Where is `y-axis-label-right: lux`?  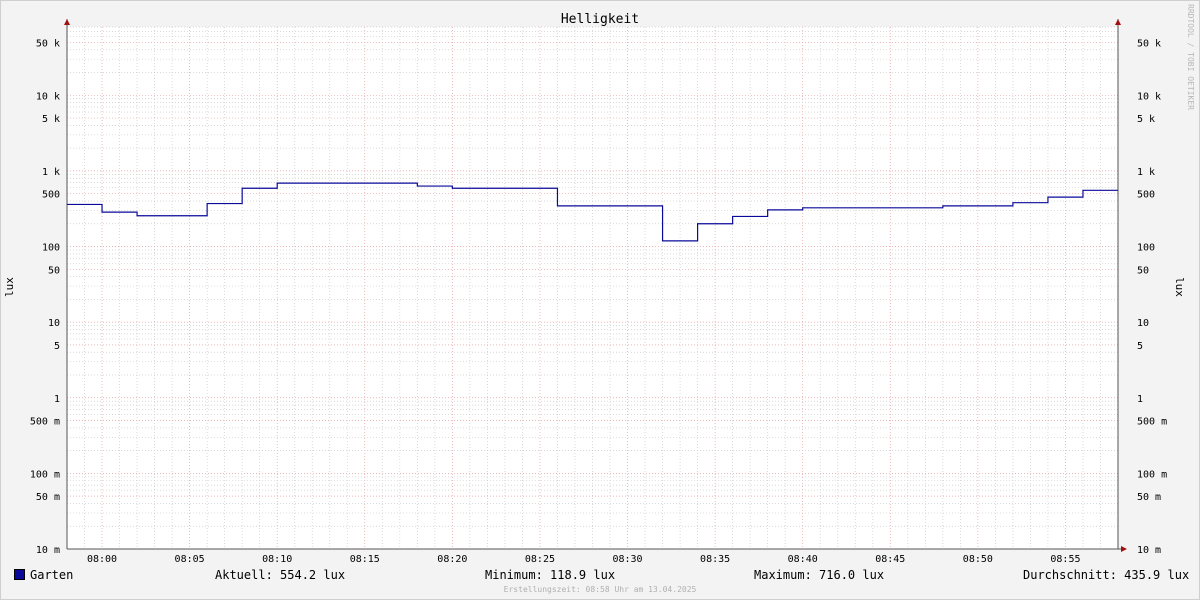 y-axis-label-right: lux is located at coordinates (1179, 287).